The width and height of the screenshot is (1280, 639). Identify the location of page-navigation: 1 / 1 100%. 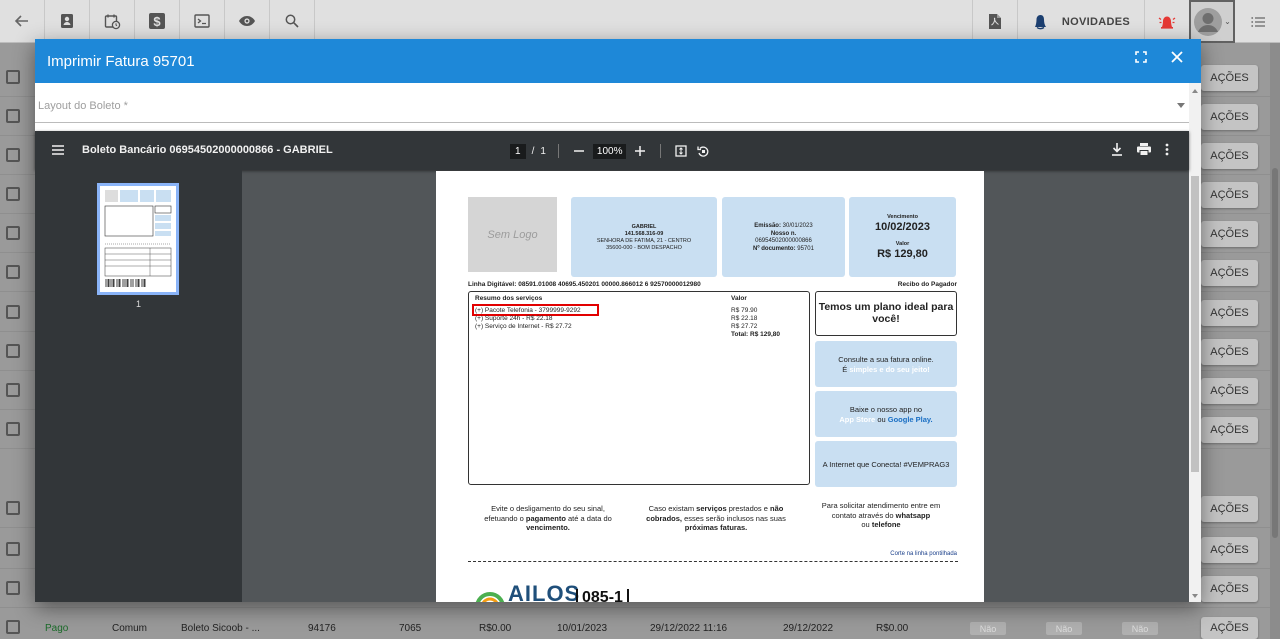
(610, 151).